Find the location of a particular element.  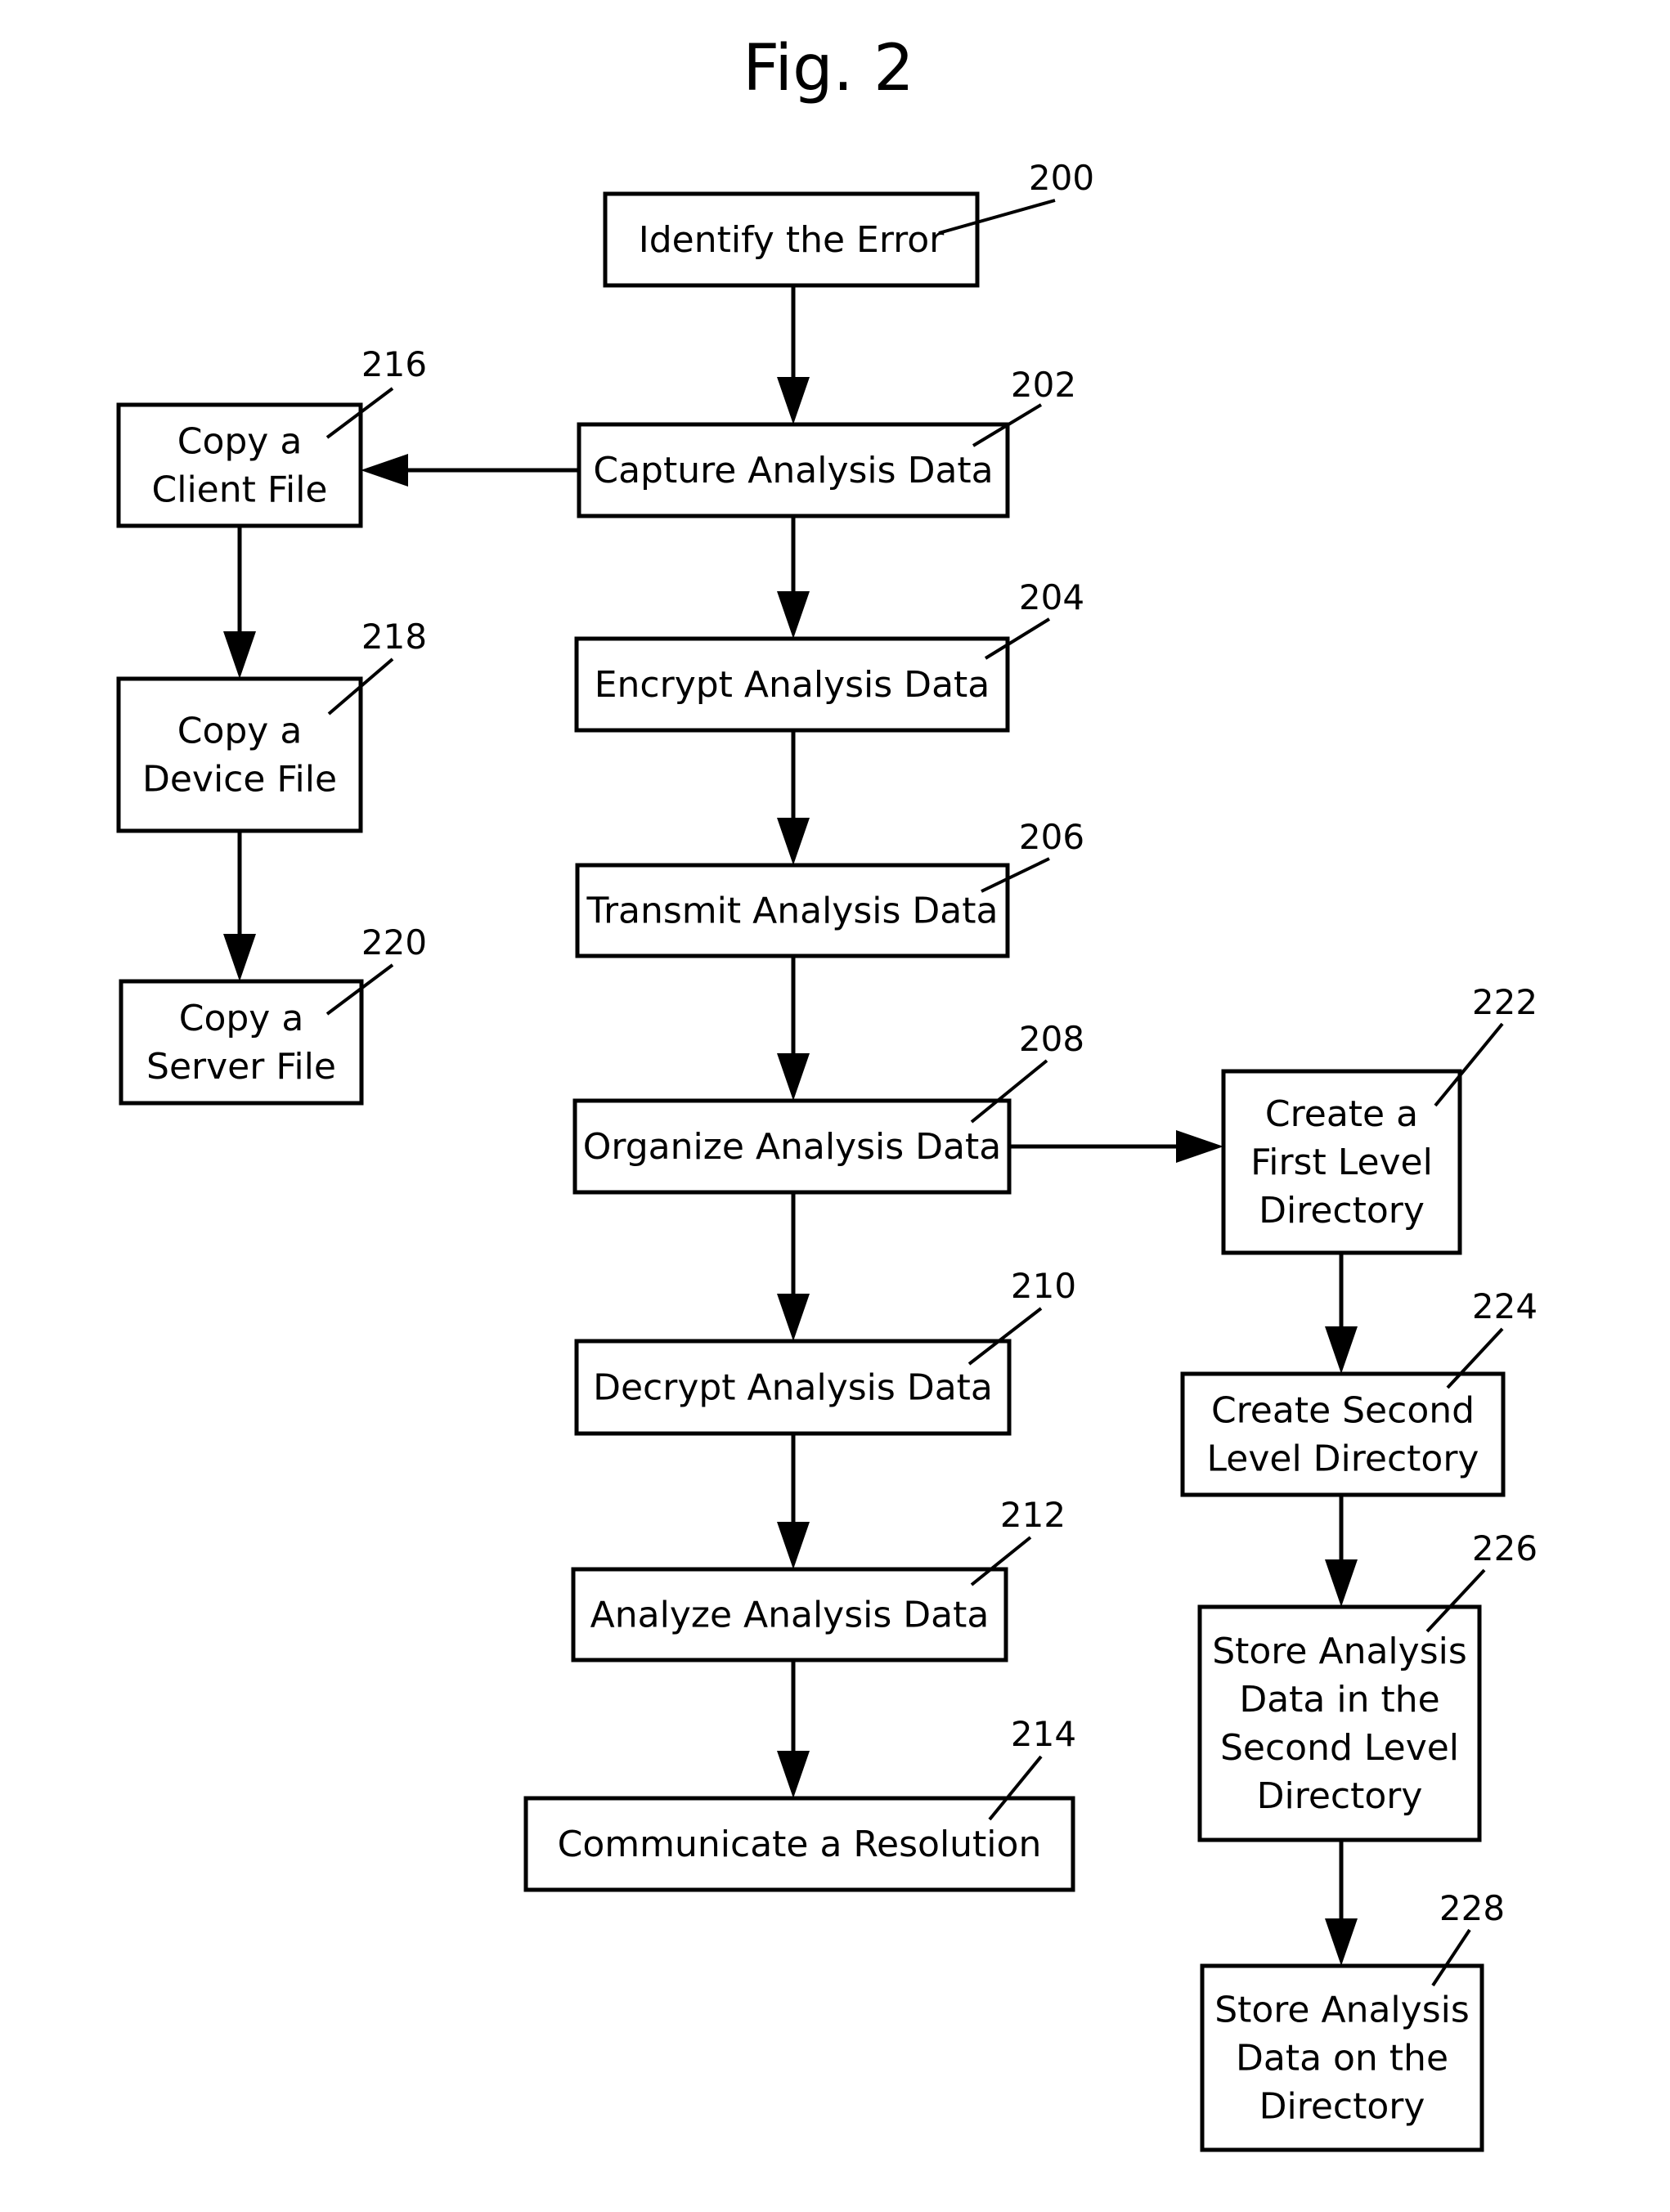

leader-line is located at coordinates (1469, 1064).